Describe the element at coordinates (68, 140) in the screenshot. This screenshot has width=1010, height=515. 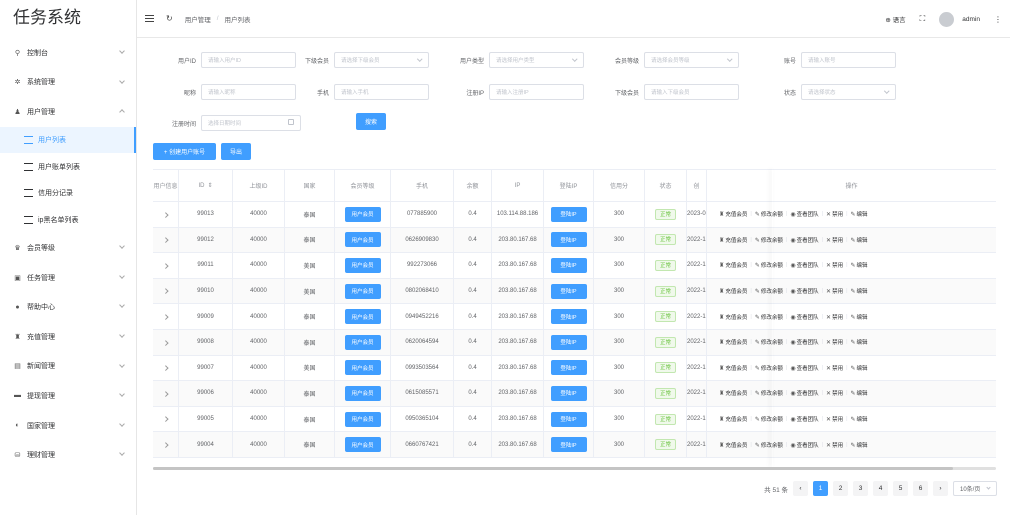
I see `sidebar-subitem: 用户列表` at that location.